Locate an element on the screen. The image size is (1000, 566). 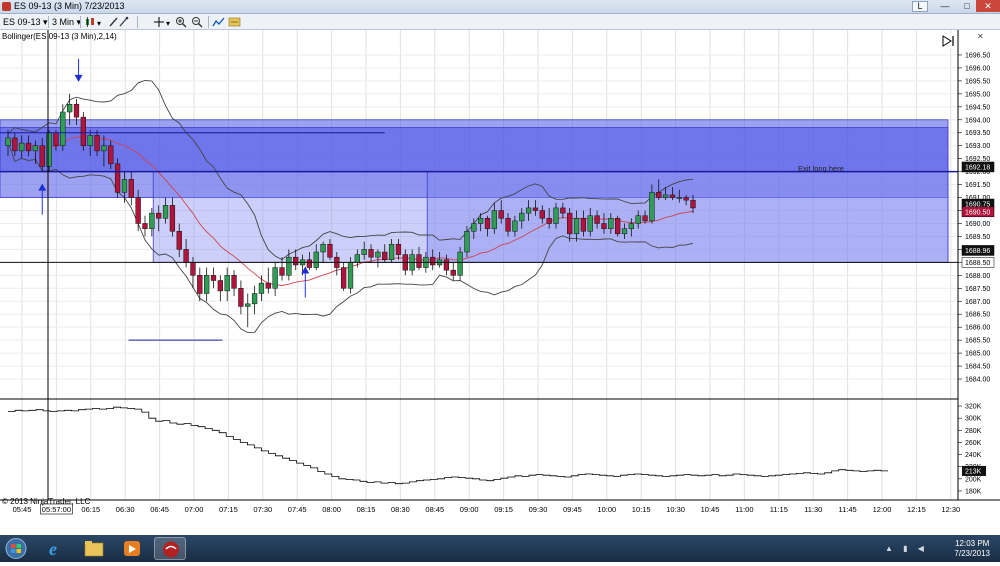
interval-selector: 3 Min ▾ is located at coordinates (66, 22).